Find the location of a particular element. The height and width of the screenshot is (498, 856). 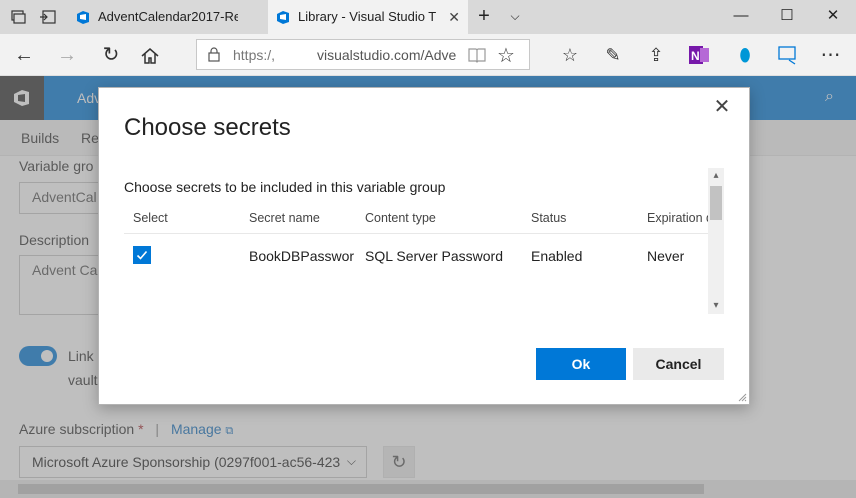

tab-title: AdventCalendar2017-Ready is located at coordinates (168, 16).